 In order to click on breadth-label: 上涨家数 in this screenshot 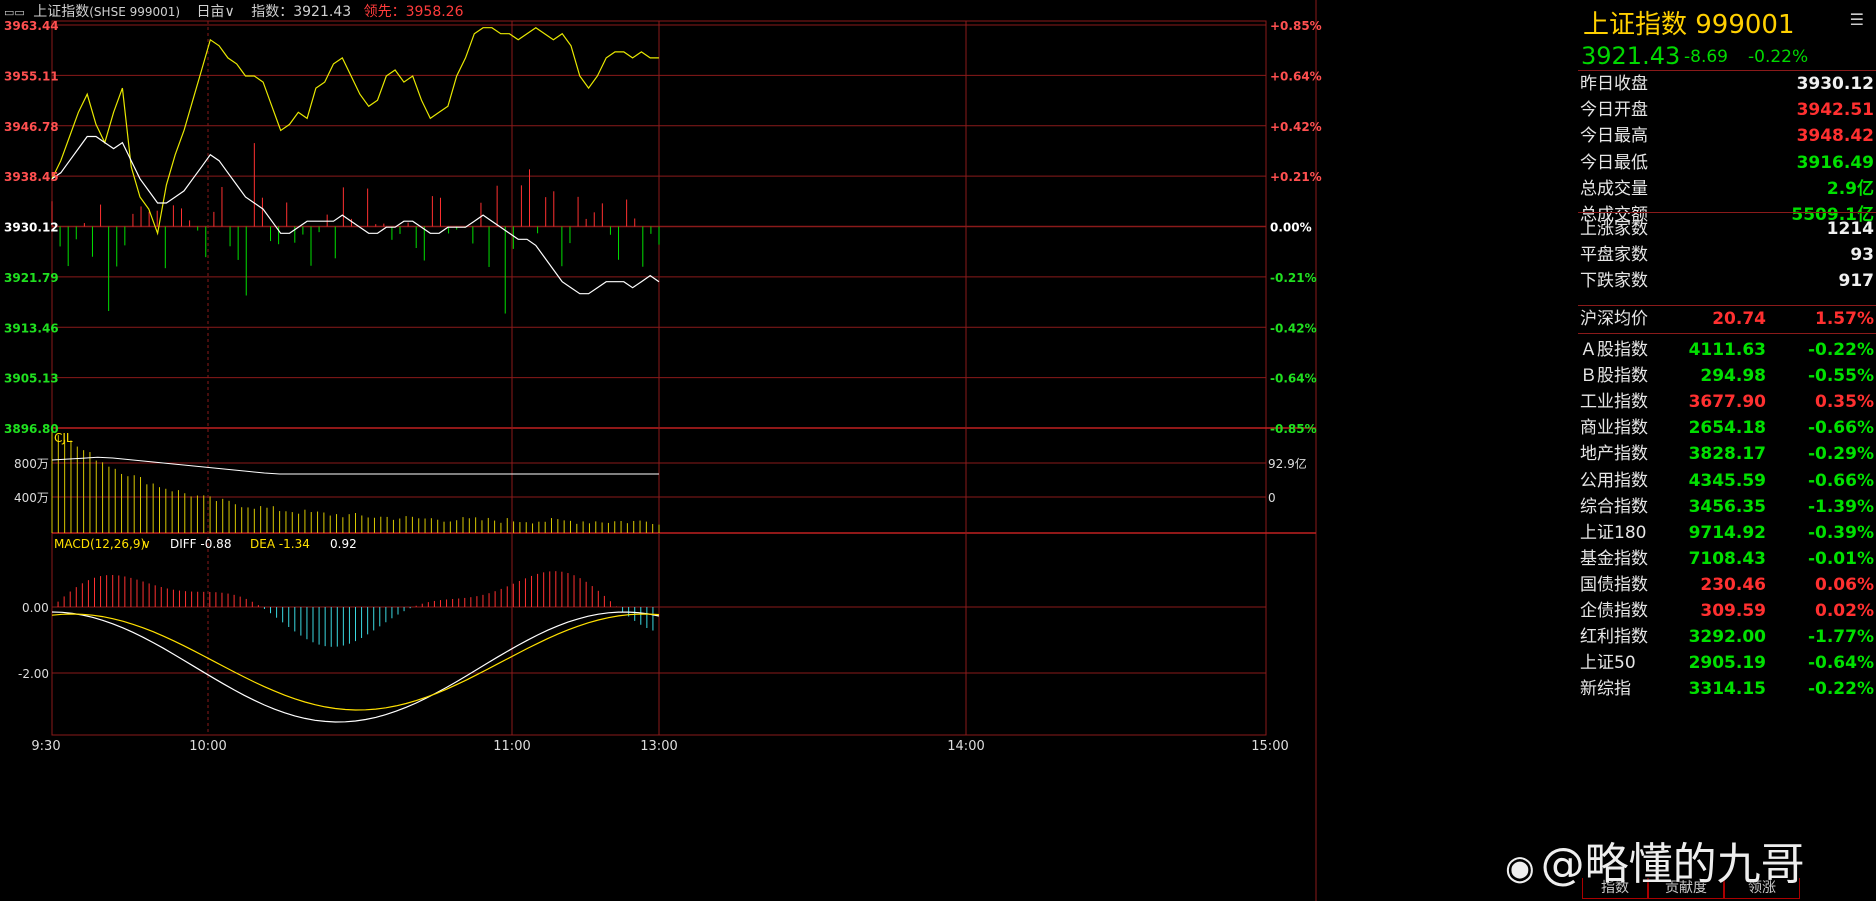, I will do `click(1614, 229)`.